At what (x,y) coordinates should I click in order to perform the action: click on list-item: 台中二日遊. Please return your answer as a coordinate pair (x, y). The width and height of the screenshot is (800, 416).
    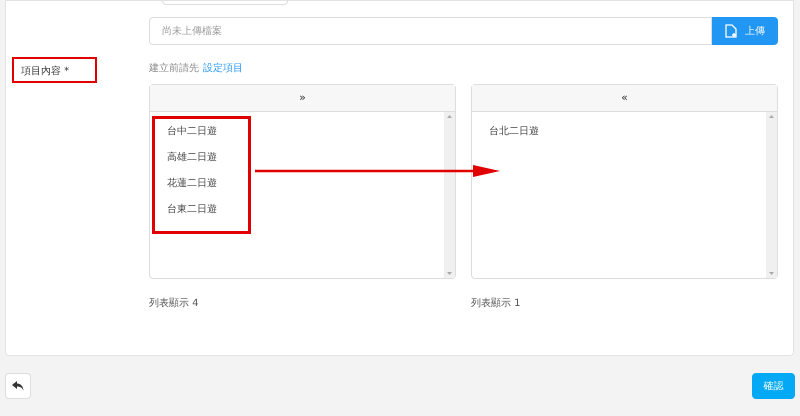
    Looking at the image, I should click on (192, 134).